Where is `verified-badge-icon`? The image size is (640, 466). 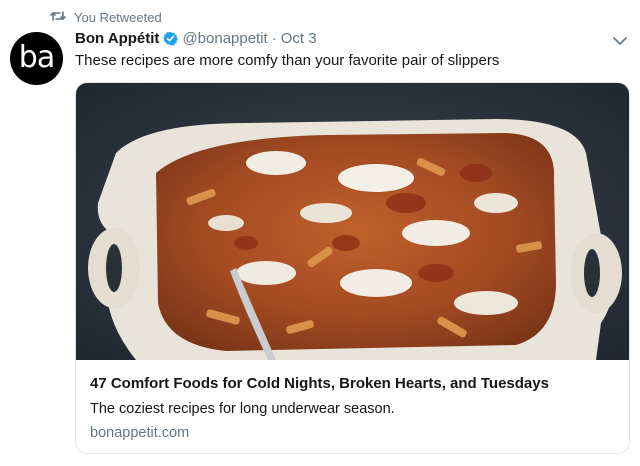 verified-badge-icon is located at coordinates (171, 38).